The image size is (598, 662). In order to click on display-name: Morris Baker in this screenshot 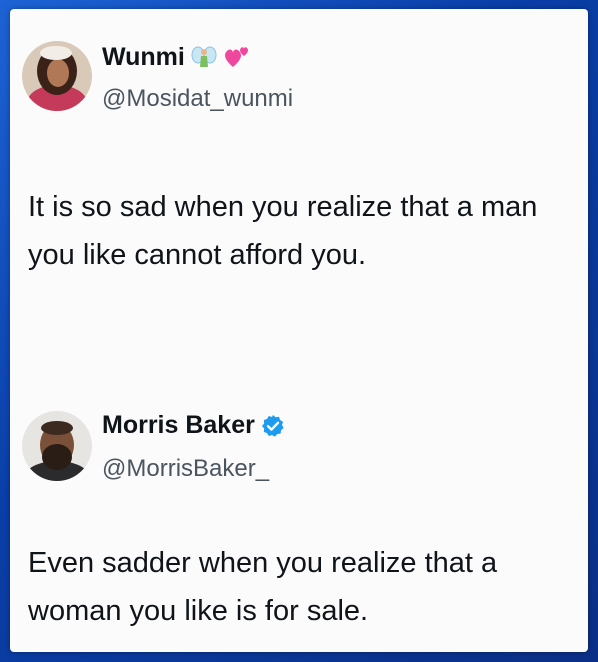, I will do `click(178, 425)`.